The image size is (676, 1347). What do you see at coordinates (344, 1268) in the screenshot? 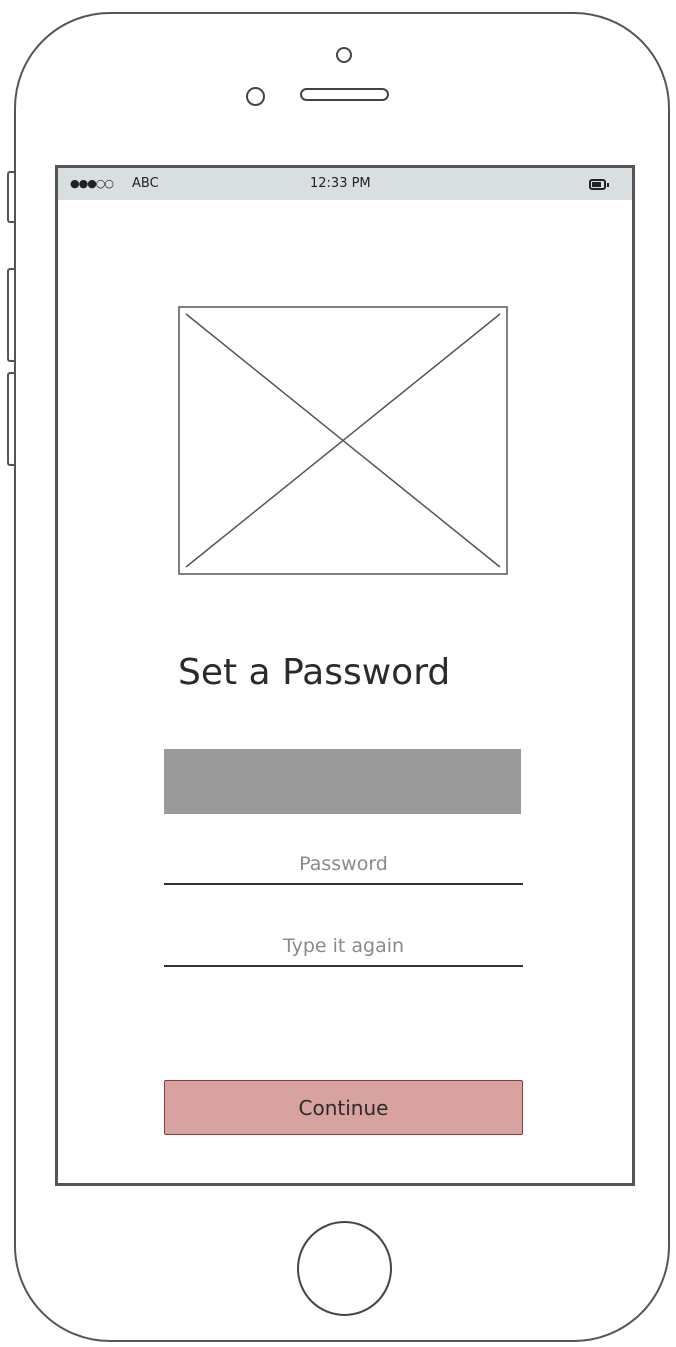
I see `home-button` at bounding box center [344, 1268].